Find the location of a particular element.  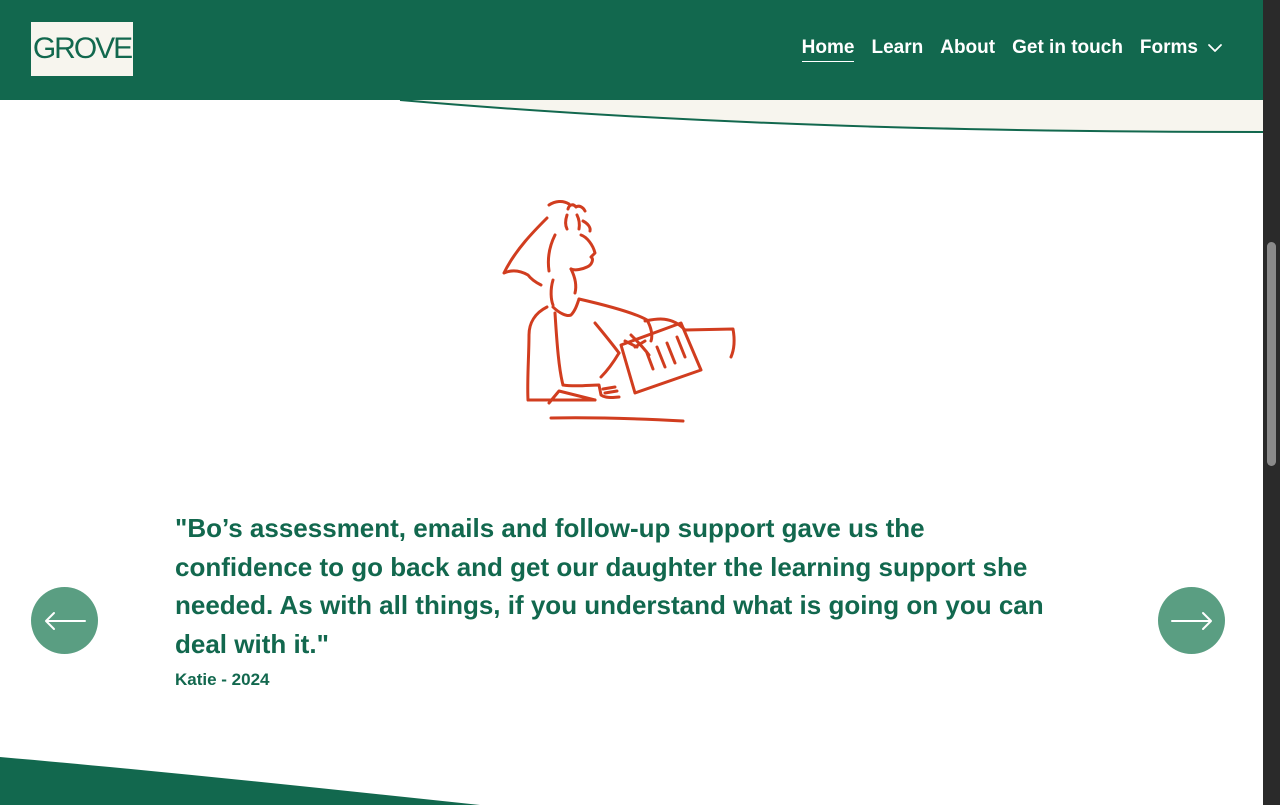

arrow-right-icon is located at coordinates (1191, 620).